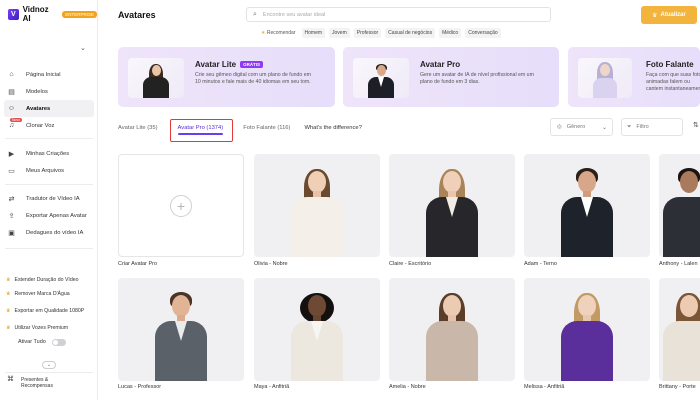 The height and width of the screenshot is (400, 700). Describe the element at coordinates (41, 328) in the screenshot. I see `premium-item-label: Utilizar Vozes Premium` at that location.